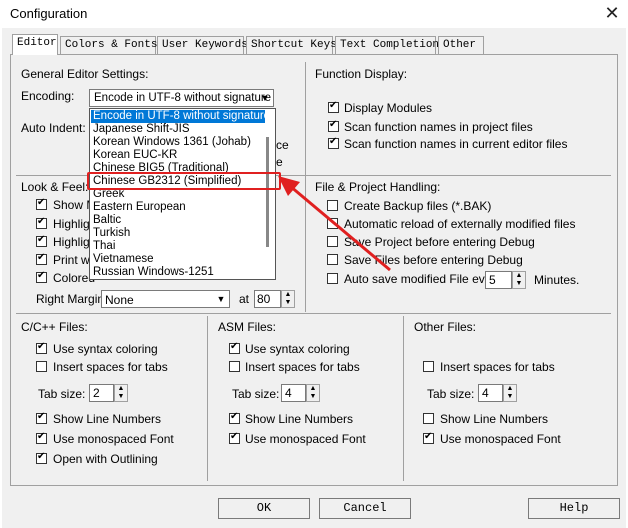  I want to click on cpp-tabsize-value: 2, so click(96, 393).